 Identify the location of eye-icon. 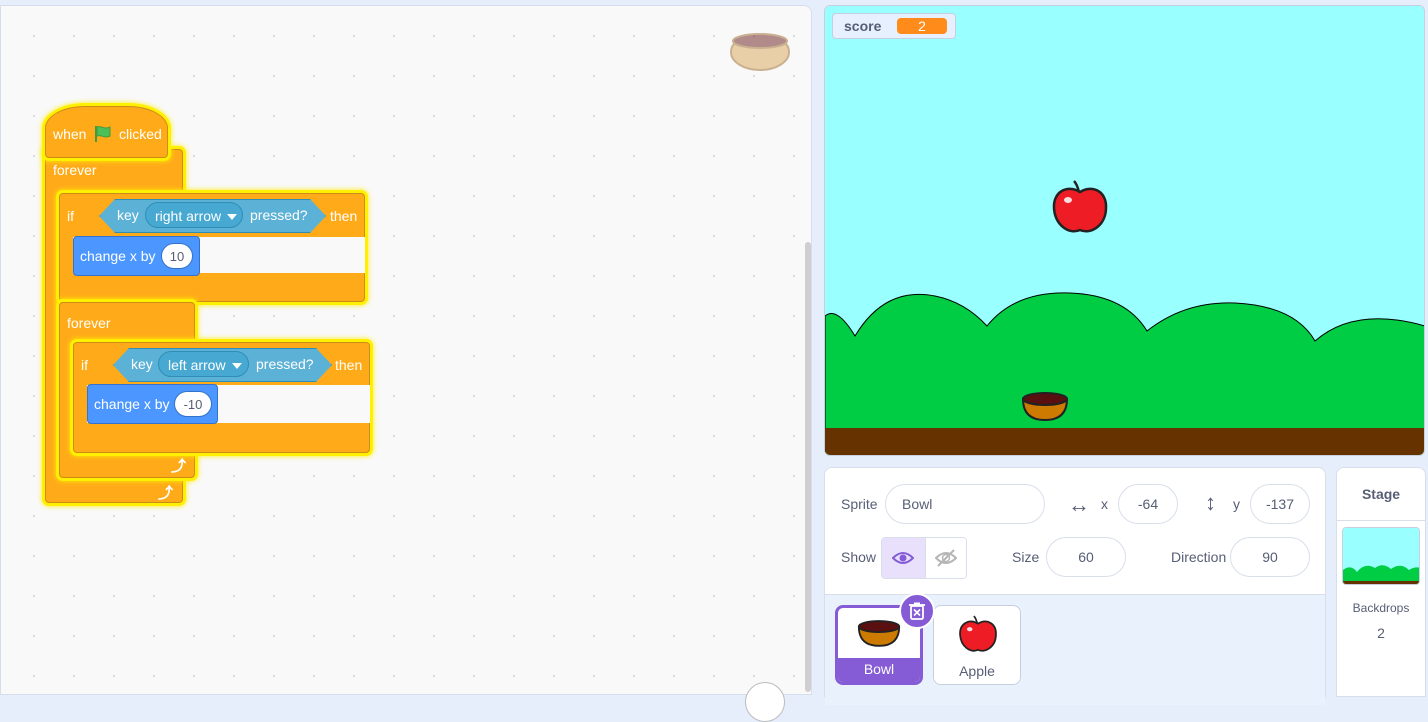
(903, 558).